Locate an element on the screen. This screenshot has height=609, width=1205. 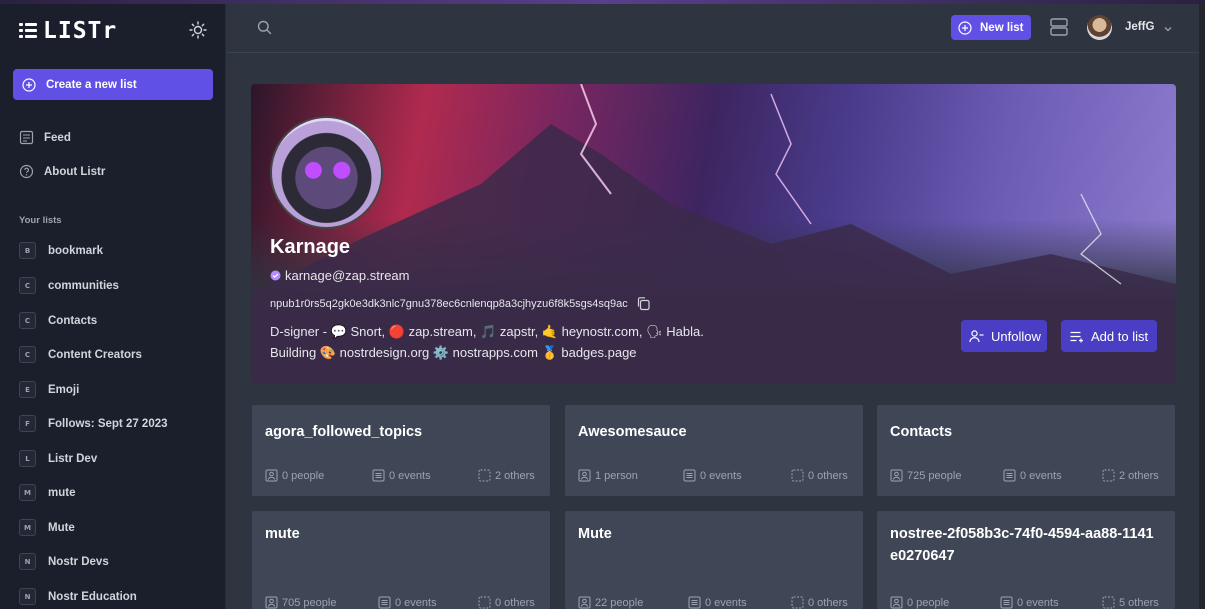
list-card-title: mute is located at coordinates (282, 534).